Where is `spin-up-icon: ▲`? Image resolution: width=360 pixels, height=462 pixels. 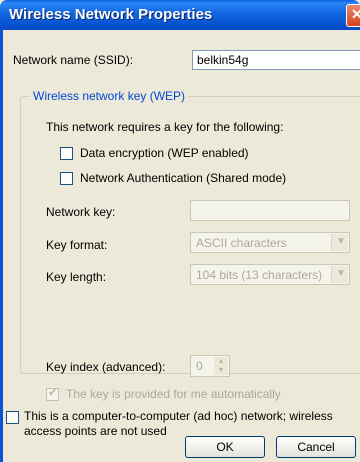
spin-up-icon: ▲ is located at coordinates (221, 361).